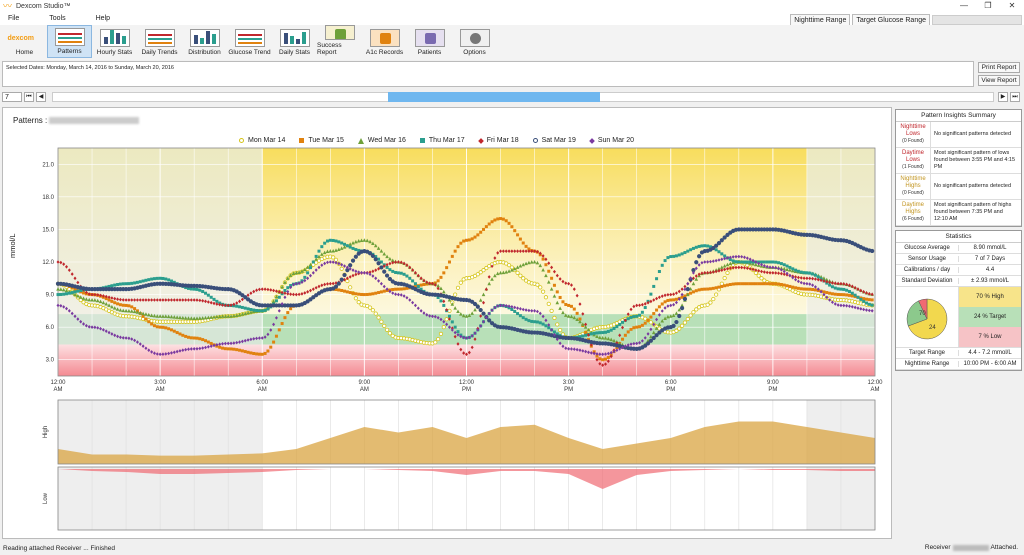  Describe the element at coordinates (365, 386) in the screenshot. I see `x-tick-label: 9:00 AM` at that location.